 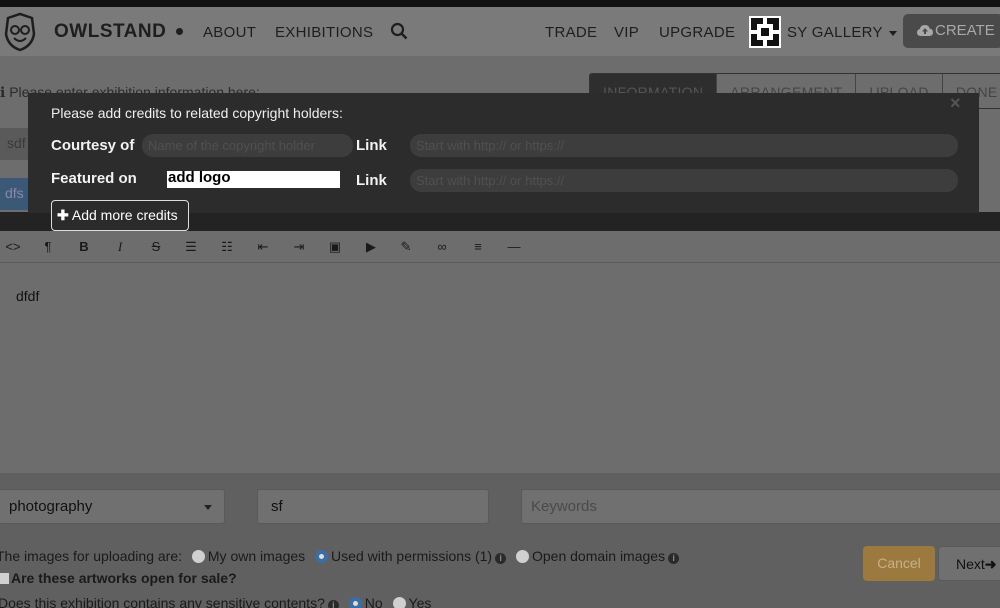 What do you see at coordinates (684, 145) in the screenshot?
I see `courtesy-link-input: Start with http:// or https://` at bounding box center [684, 145].